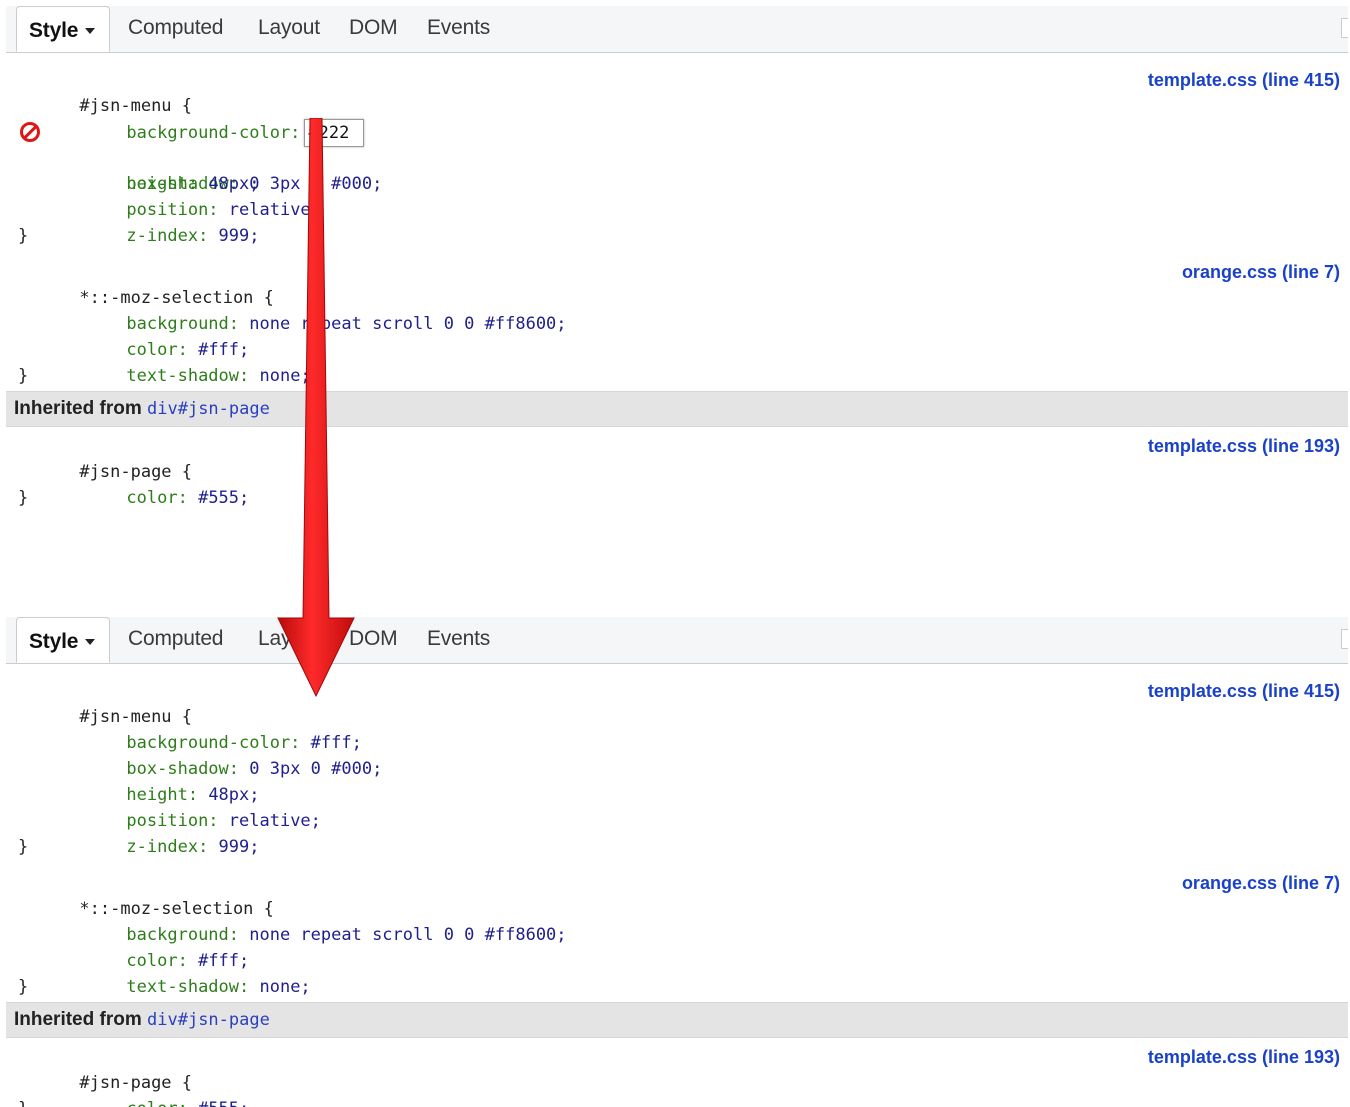 This screenshot has width=1350, height=1107. What do you see at coordinates (677, 754) in the screenshot?
I see `declaration: box-shadow: 0 3px 0 #000;` at bounding box center [677, 754].